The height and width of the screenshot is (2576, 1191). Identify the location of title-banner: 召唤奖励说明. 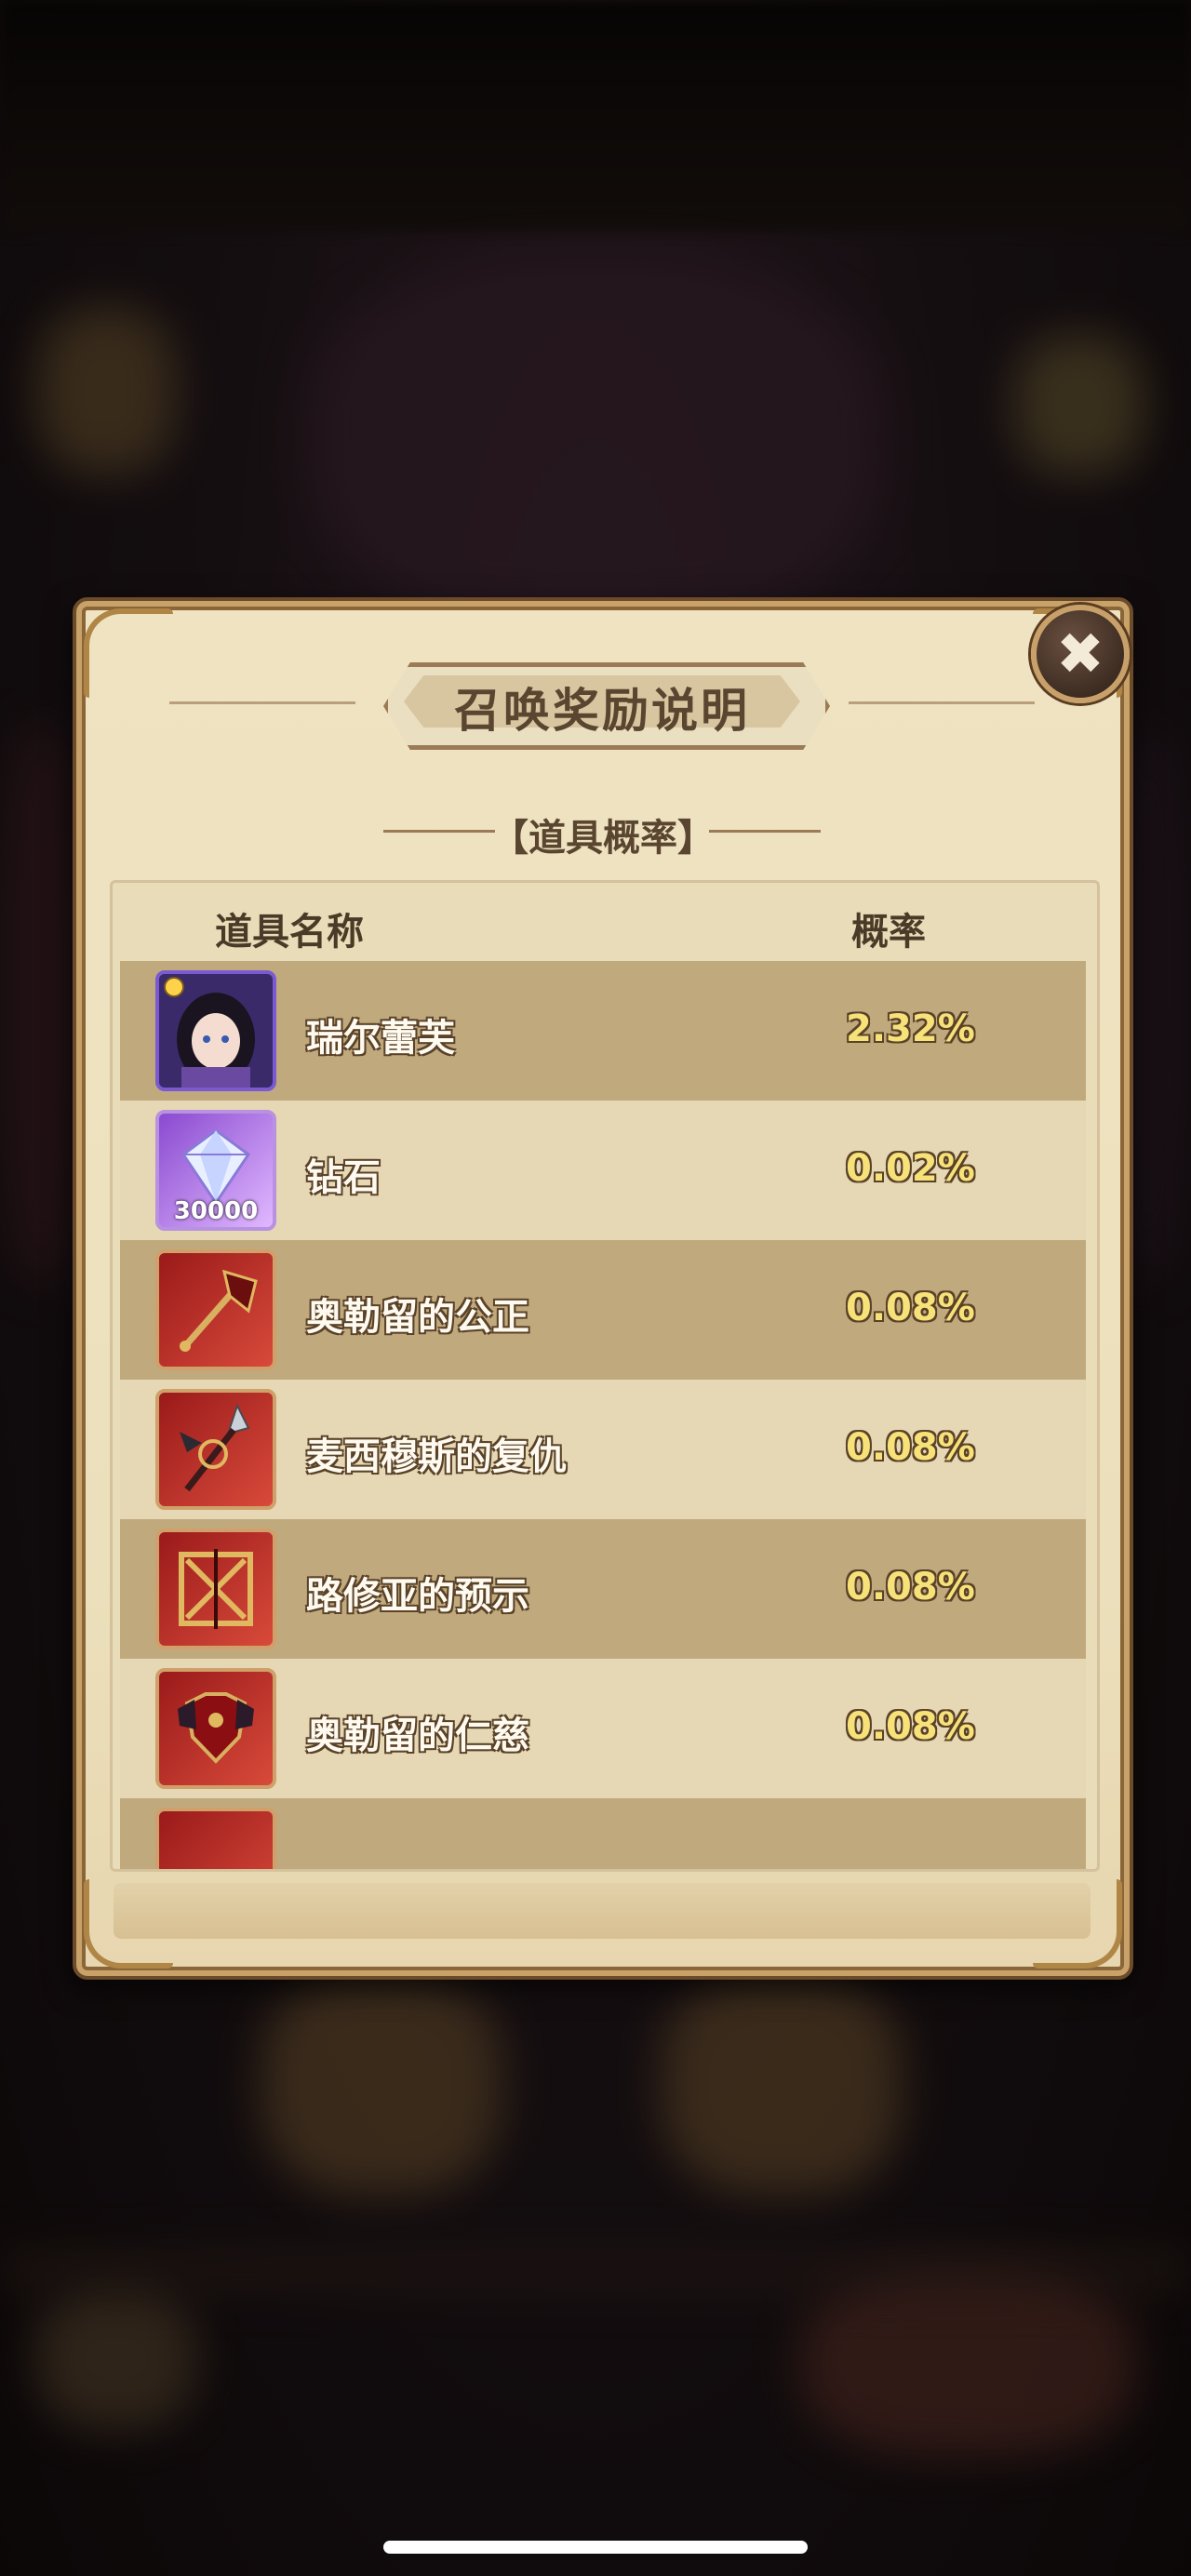
(602, 703).